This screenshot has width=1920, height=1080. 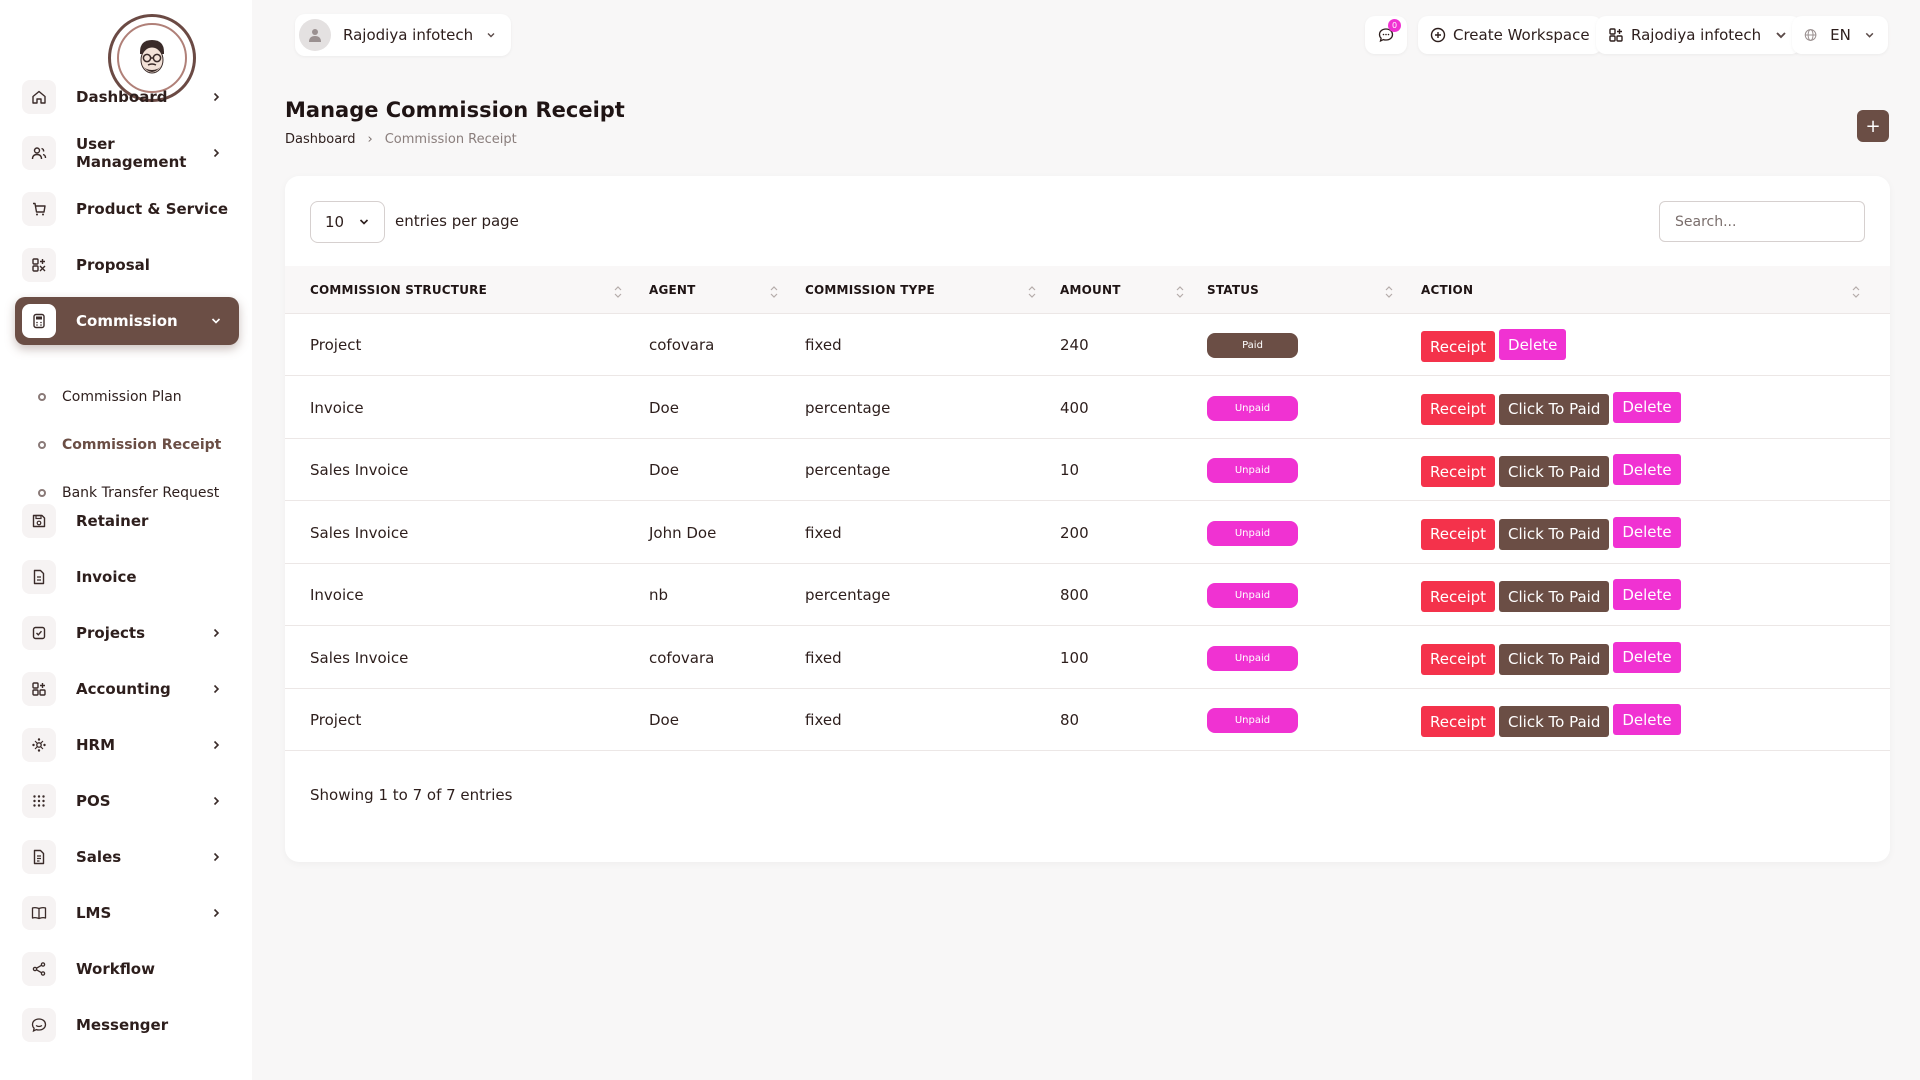 I want to click on create-workspace-button: Create Workspace, so click(x=1510, y=35).